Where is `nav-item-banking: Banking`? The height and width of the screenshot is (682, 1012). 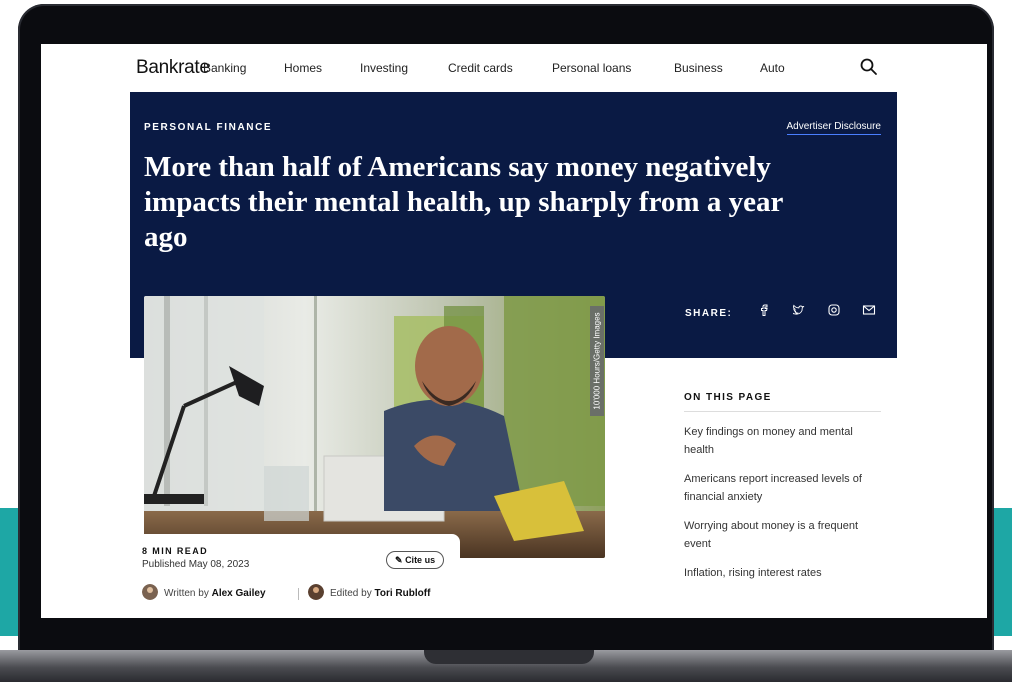
nav-item-banking: Banking is located at coordinates (224, 68).